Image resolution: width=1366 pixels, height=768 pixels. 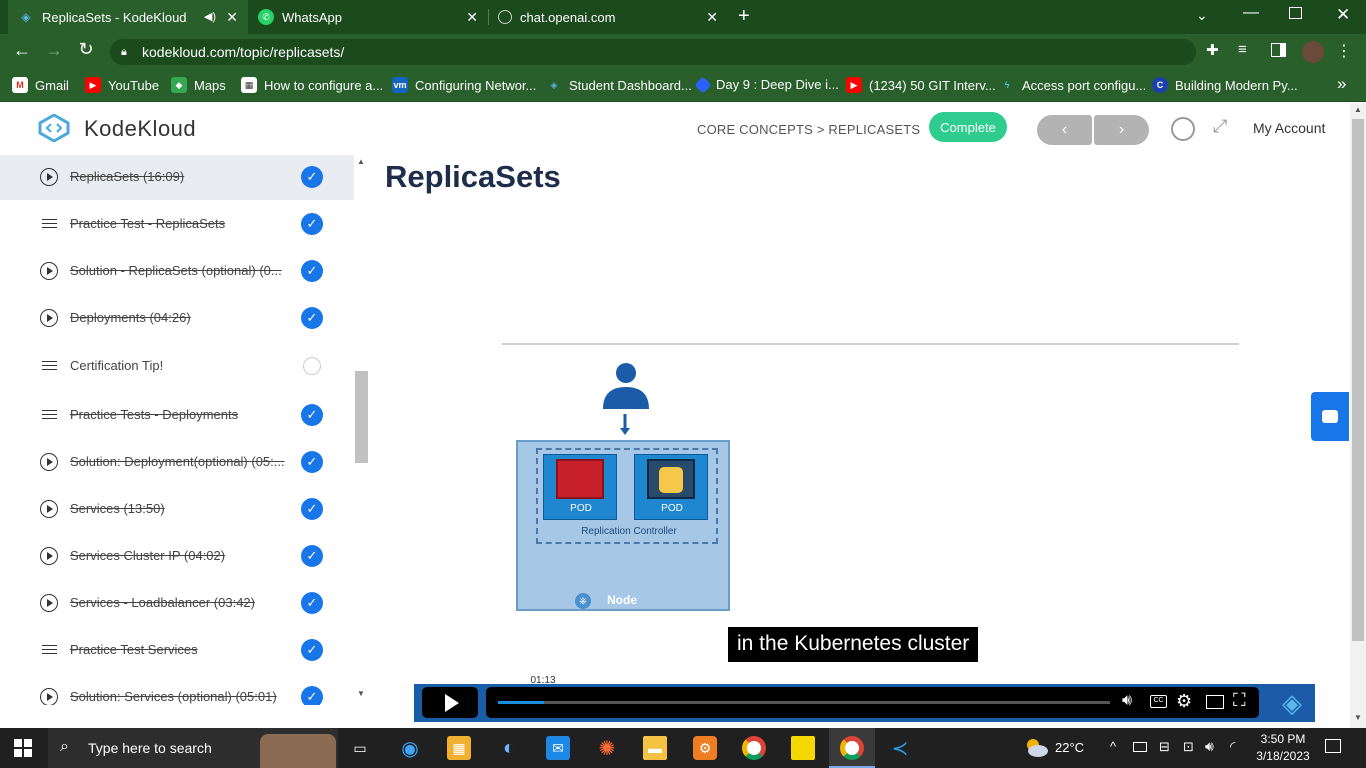 I want to click on kodekloud-logo-text: KodeKloud, so click(x=140, y=129).